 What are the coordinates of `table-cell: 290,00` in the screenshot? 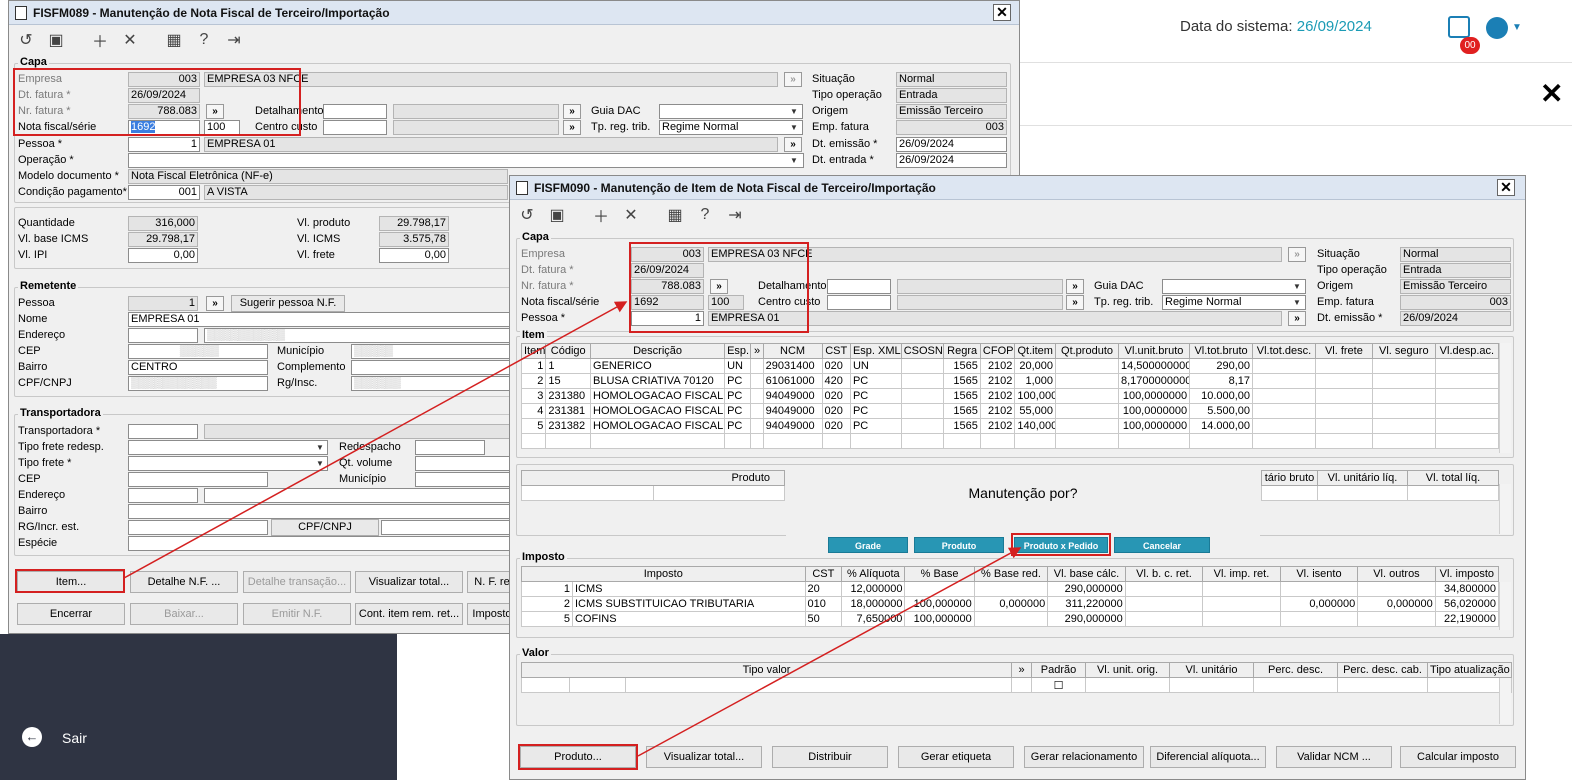 It's located at (1221, 366).